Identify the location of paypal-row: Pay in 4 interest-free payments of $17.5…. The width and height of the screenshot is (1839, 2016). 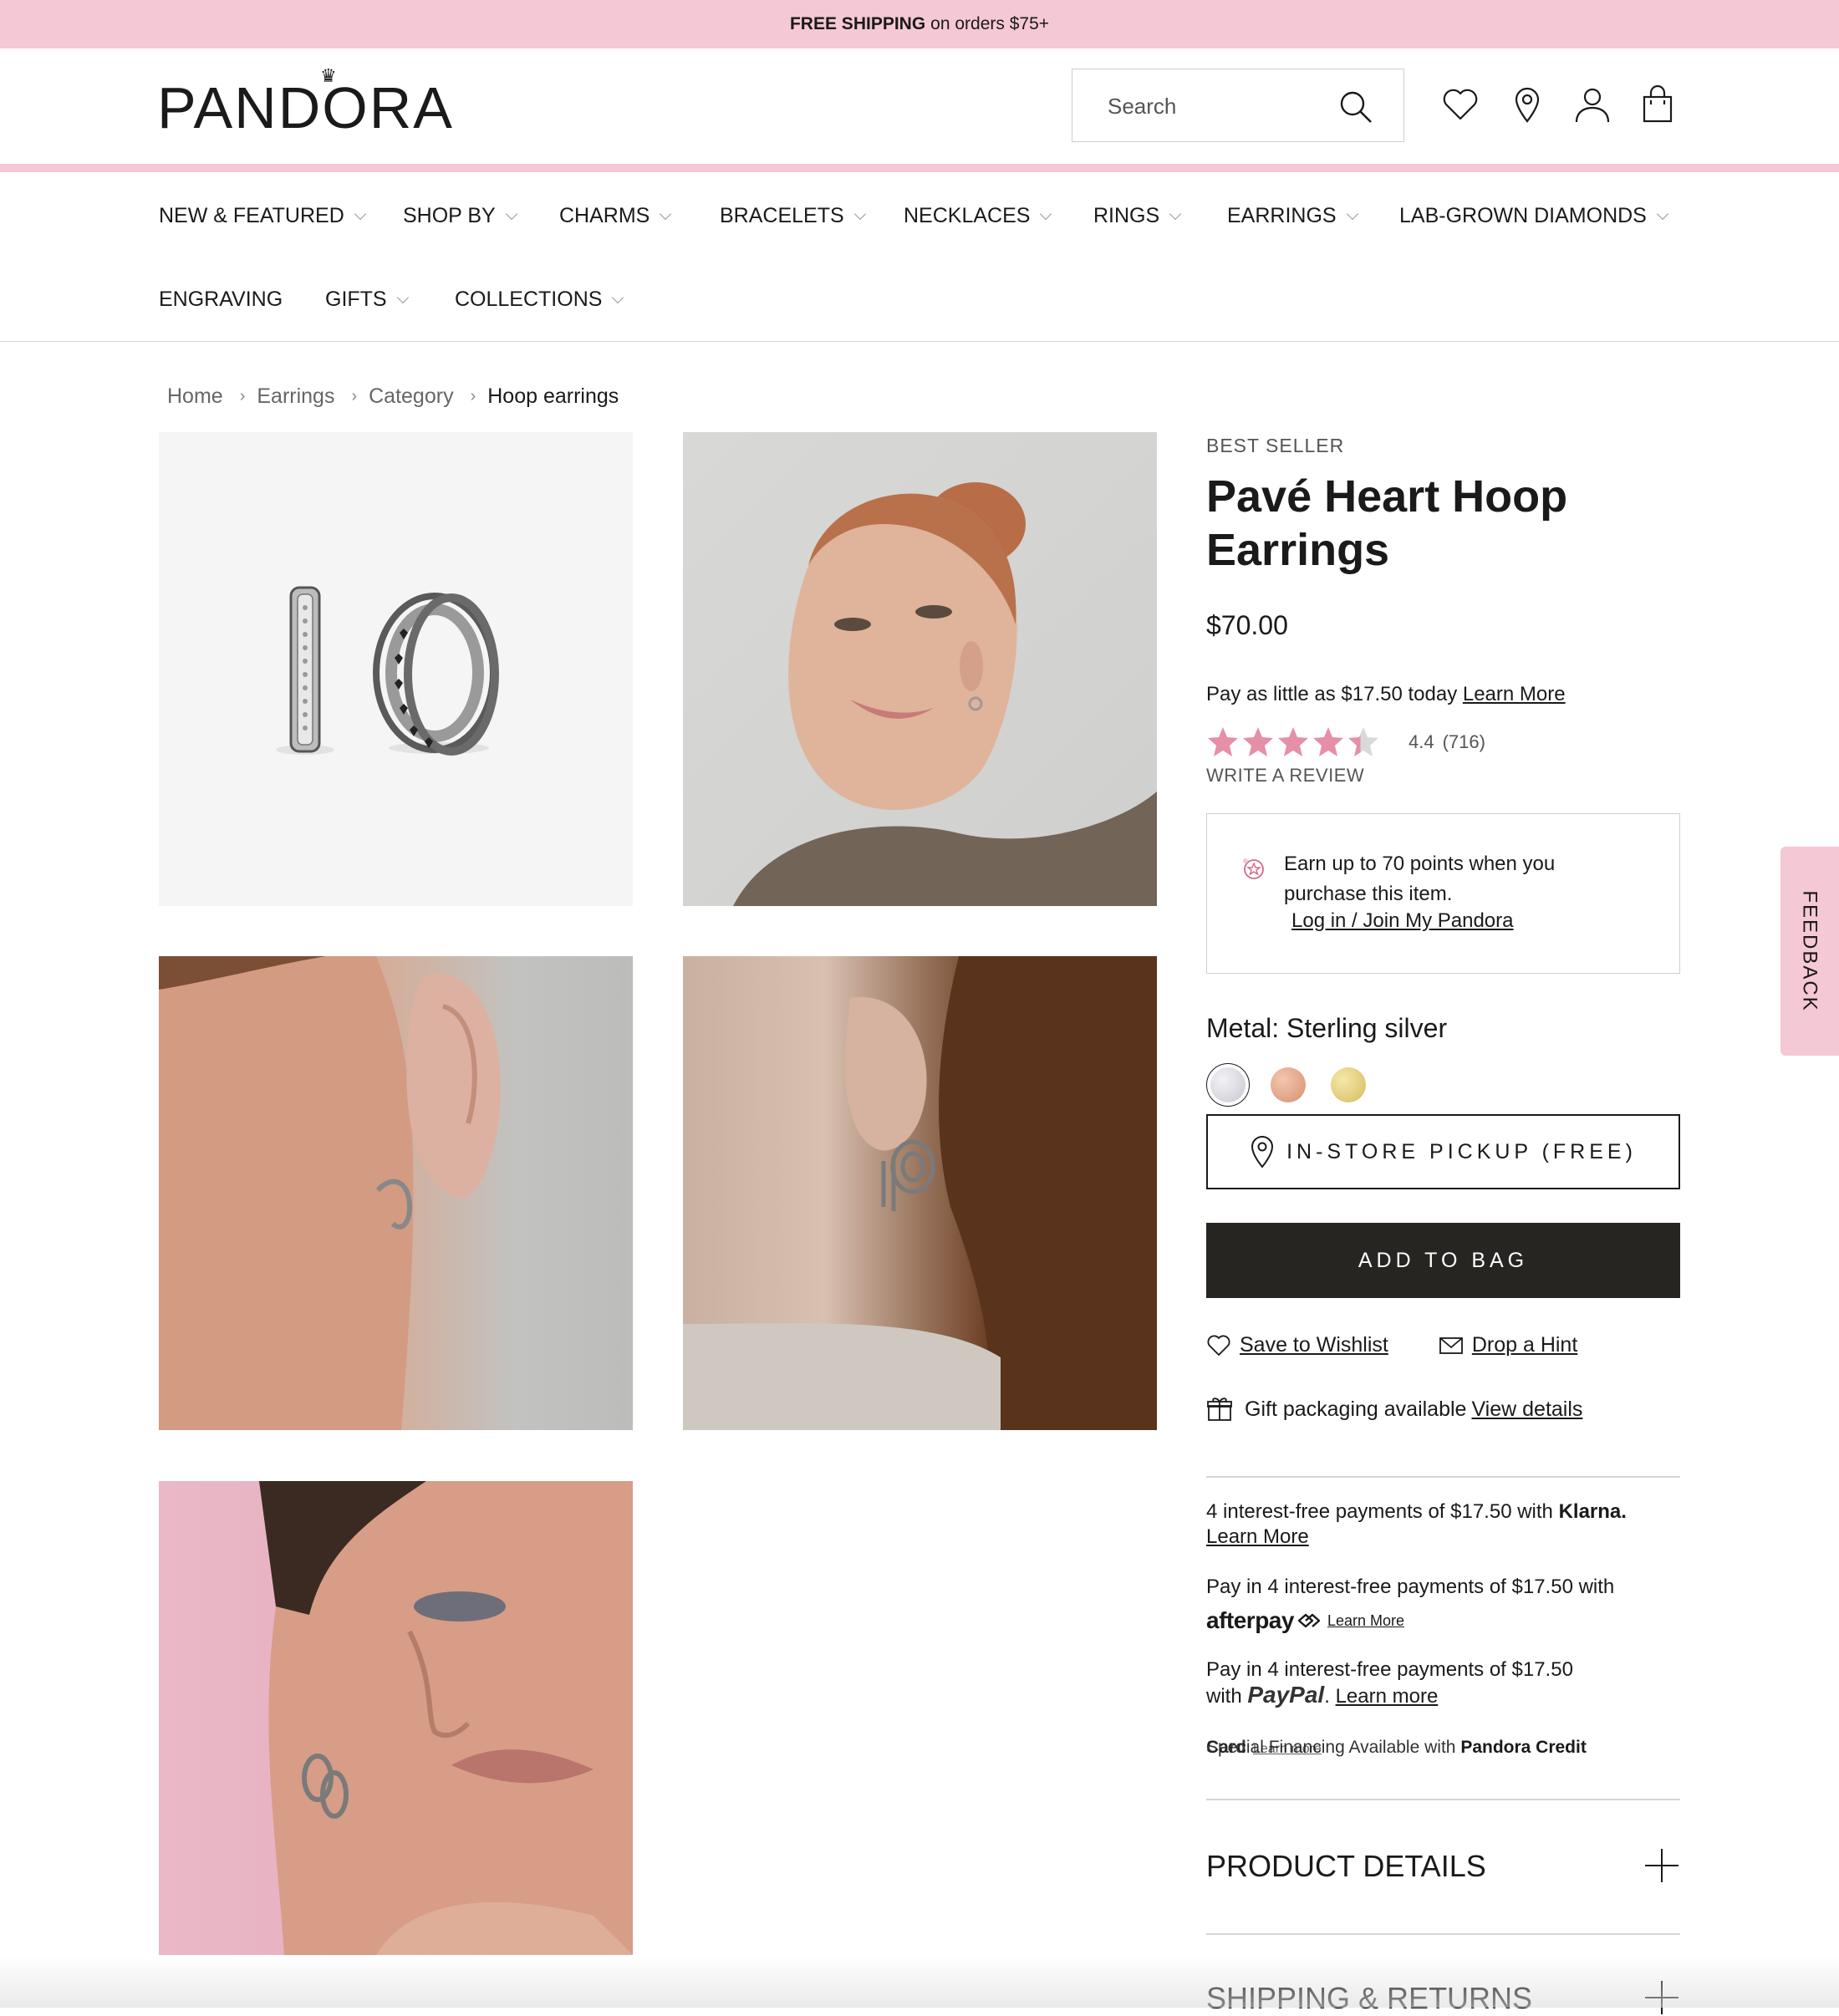
(1389, 1683).